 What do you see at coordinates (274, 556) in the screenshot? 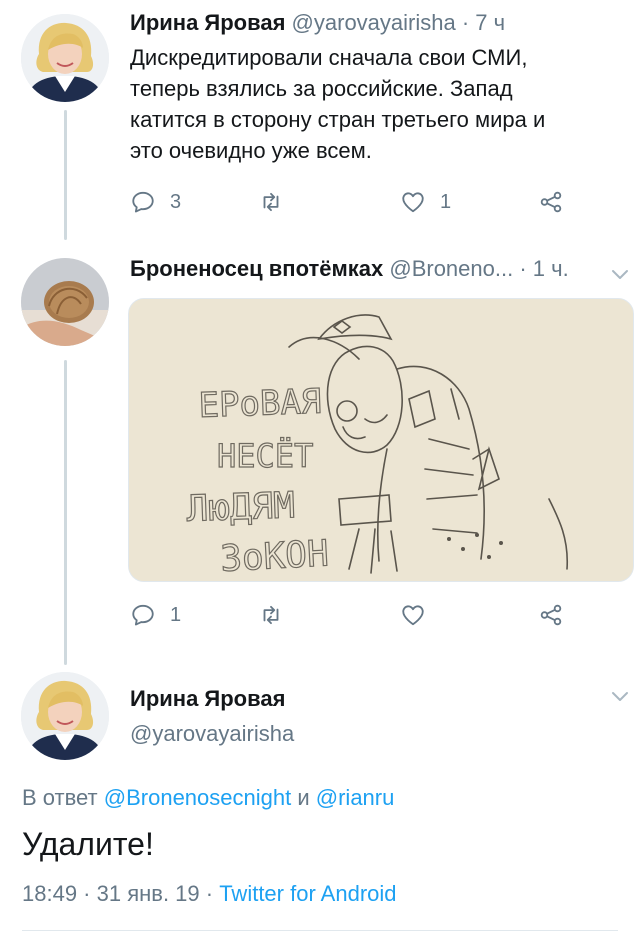
I see `image-word: ЗоКОН` at bounding box center [274, 556].